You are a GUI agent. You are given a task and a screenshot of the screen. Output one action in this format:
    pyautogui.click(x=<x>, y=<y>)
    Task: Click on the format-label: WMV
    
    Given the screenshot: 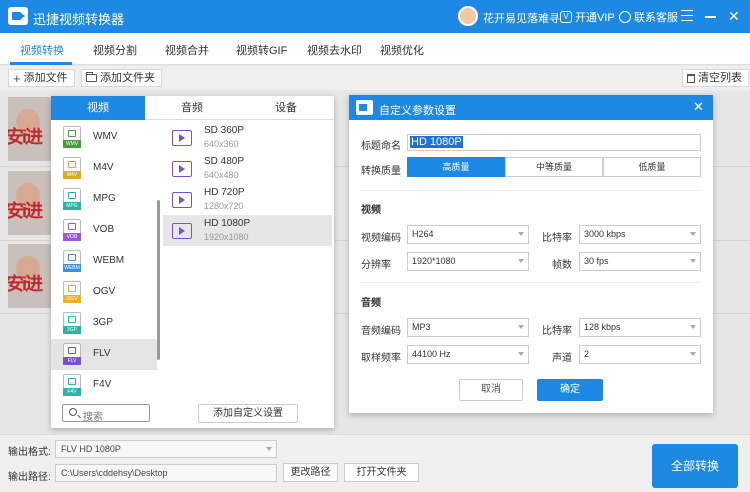 What is the action you would take?
    pyautogui.click(x=105, y=136)
    